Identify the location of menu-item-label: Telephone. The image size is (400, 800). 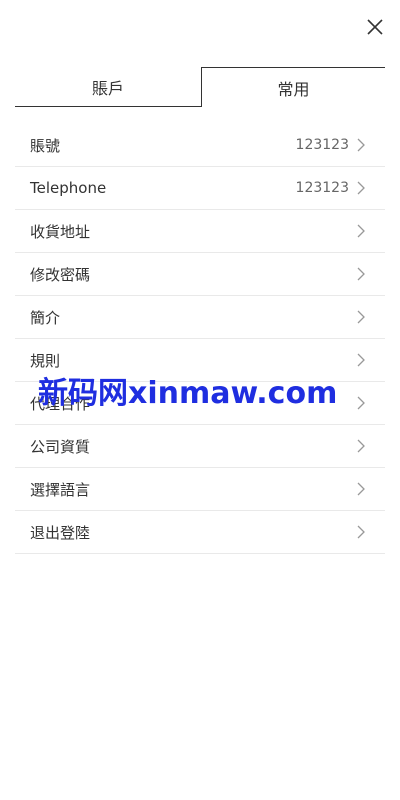
(68, 188).